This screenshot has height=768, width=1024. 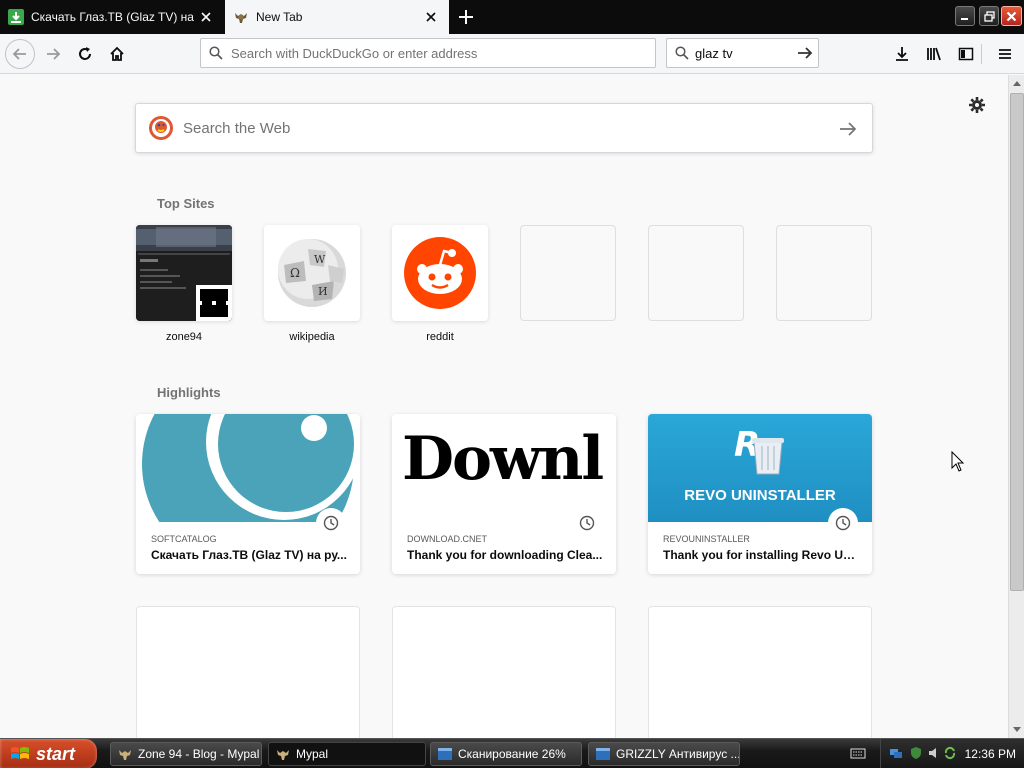 What do you see at coordinates (16, 17) in the screenshot?
I see `download-green-icon` at bounding box center [16, 17].